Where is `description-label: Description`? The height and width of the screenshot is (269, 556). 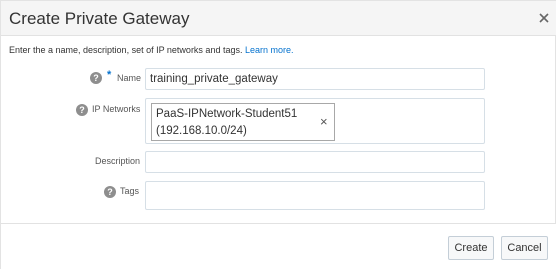
description-label: Description is located at coordinates (118, 161).